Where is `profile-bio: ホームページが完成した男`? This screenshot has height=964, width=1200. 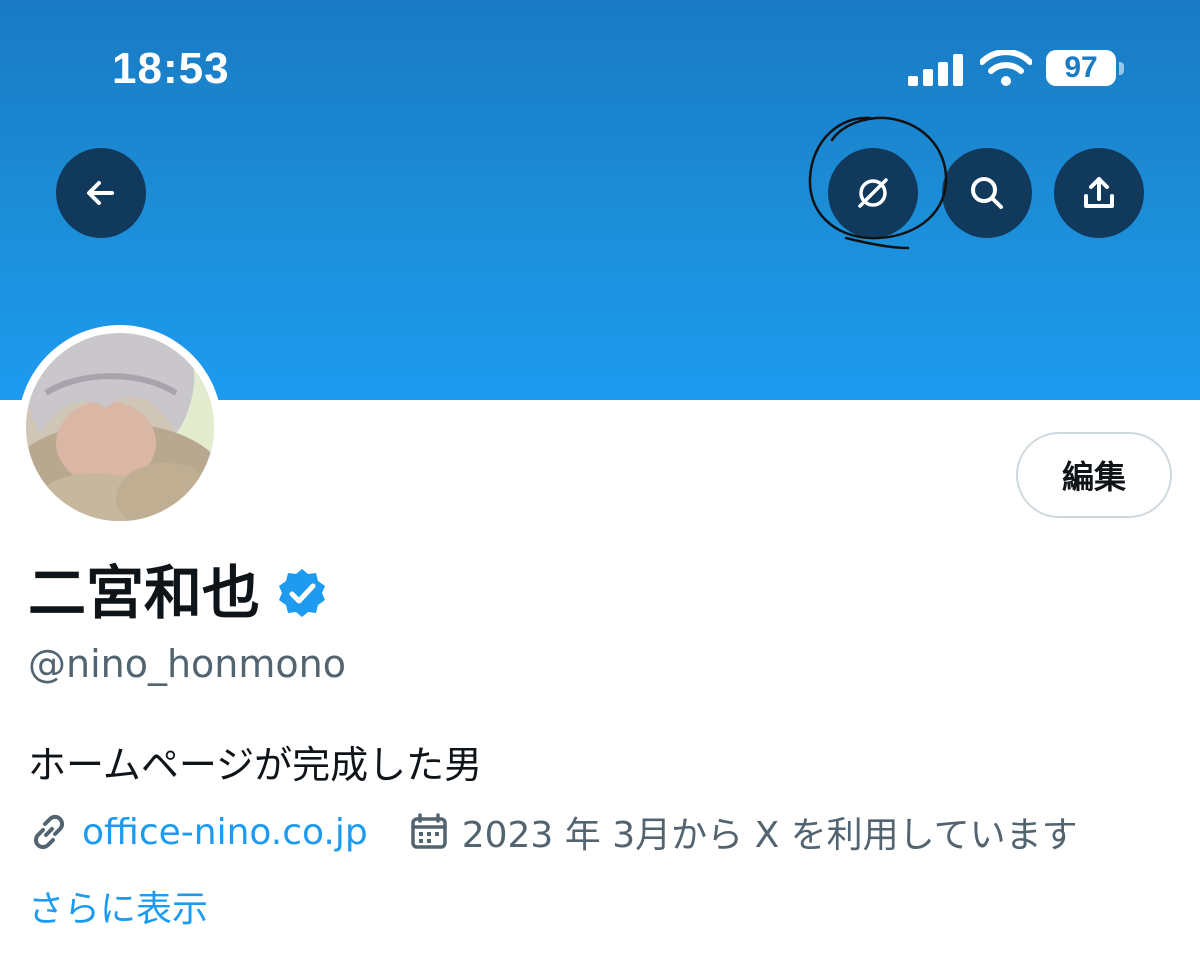 profile-bio: ホームページが完成した男 is located at coordinates (255, 765).